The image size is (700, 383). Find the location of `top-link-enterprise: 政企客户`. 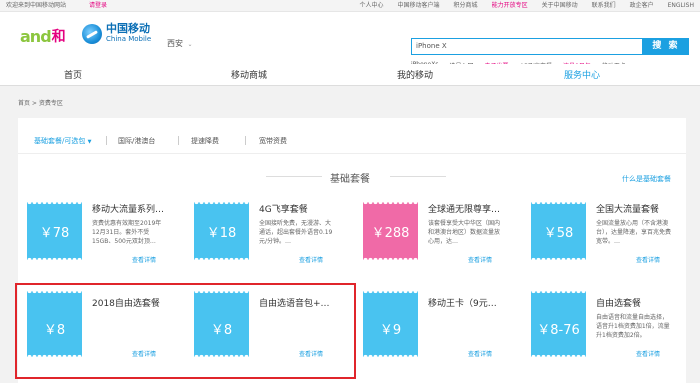

top-link-enterprise: 政企客户 is located at coordinates (642, 6).